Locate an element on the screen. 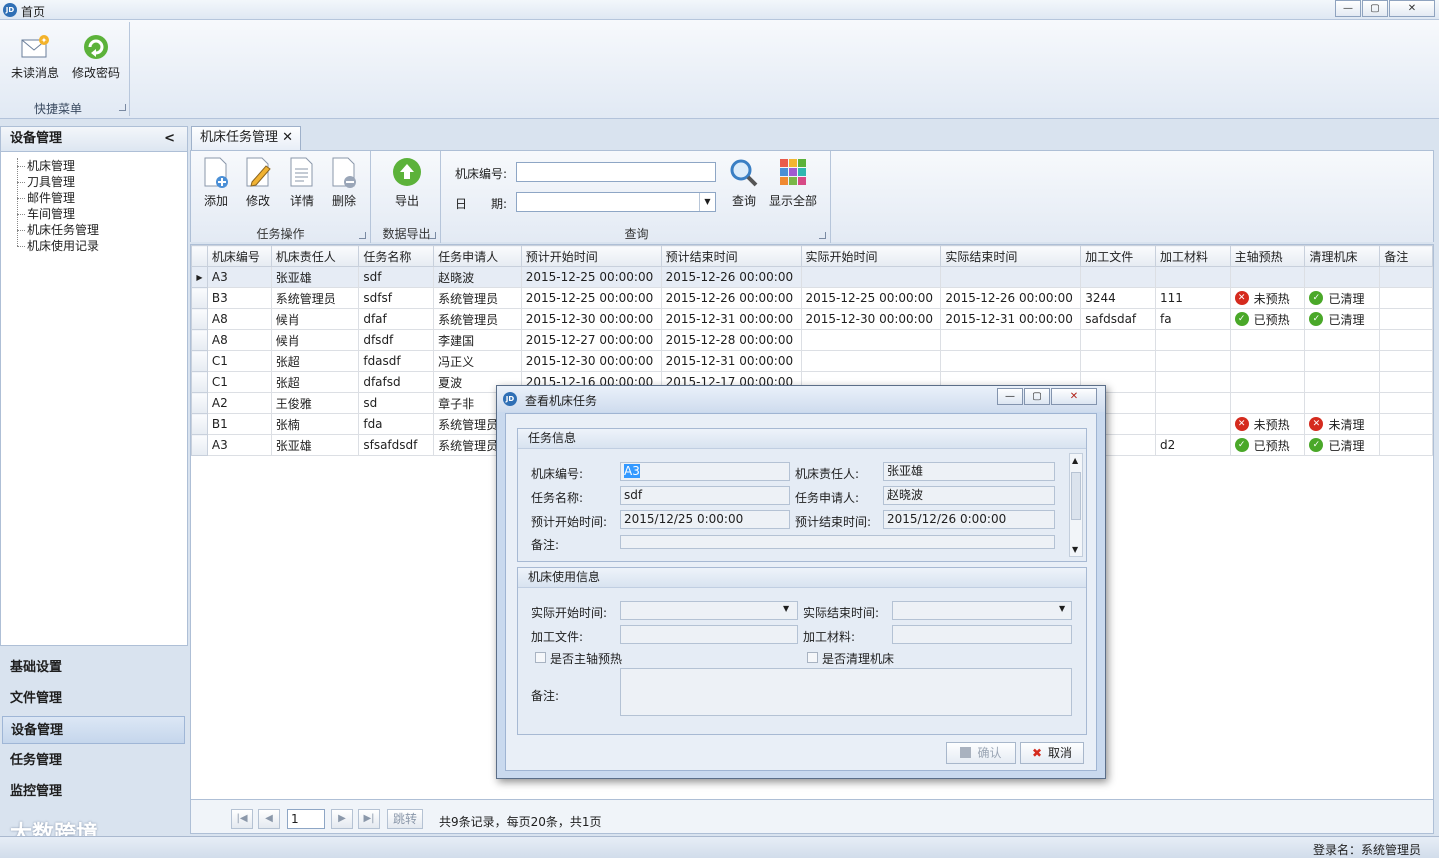 The height and width of the screenshot is (858, 1439). export-button: 导出 is located at coordinates (407, 182).